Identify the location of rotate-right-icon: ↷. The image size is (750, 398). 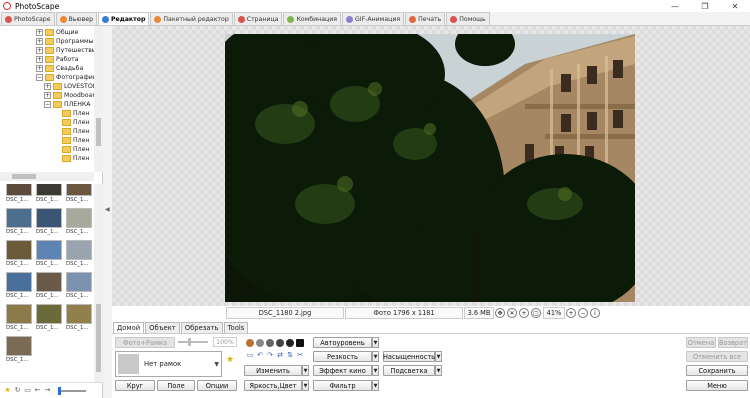
(270, 355).